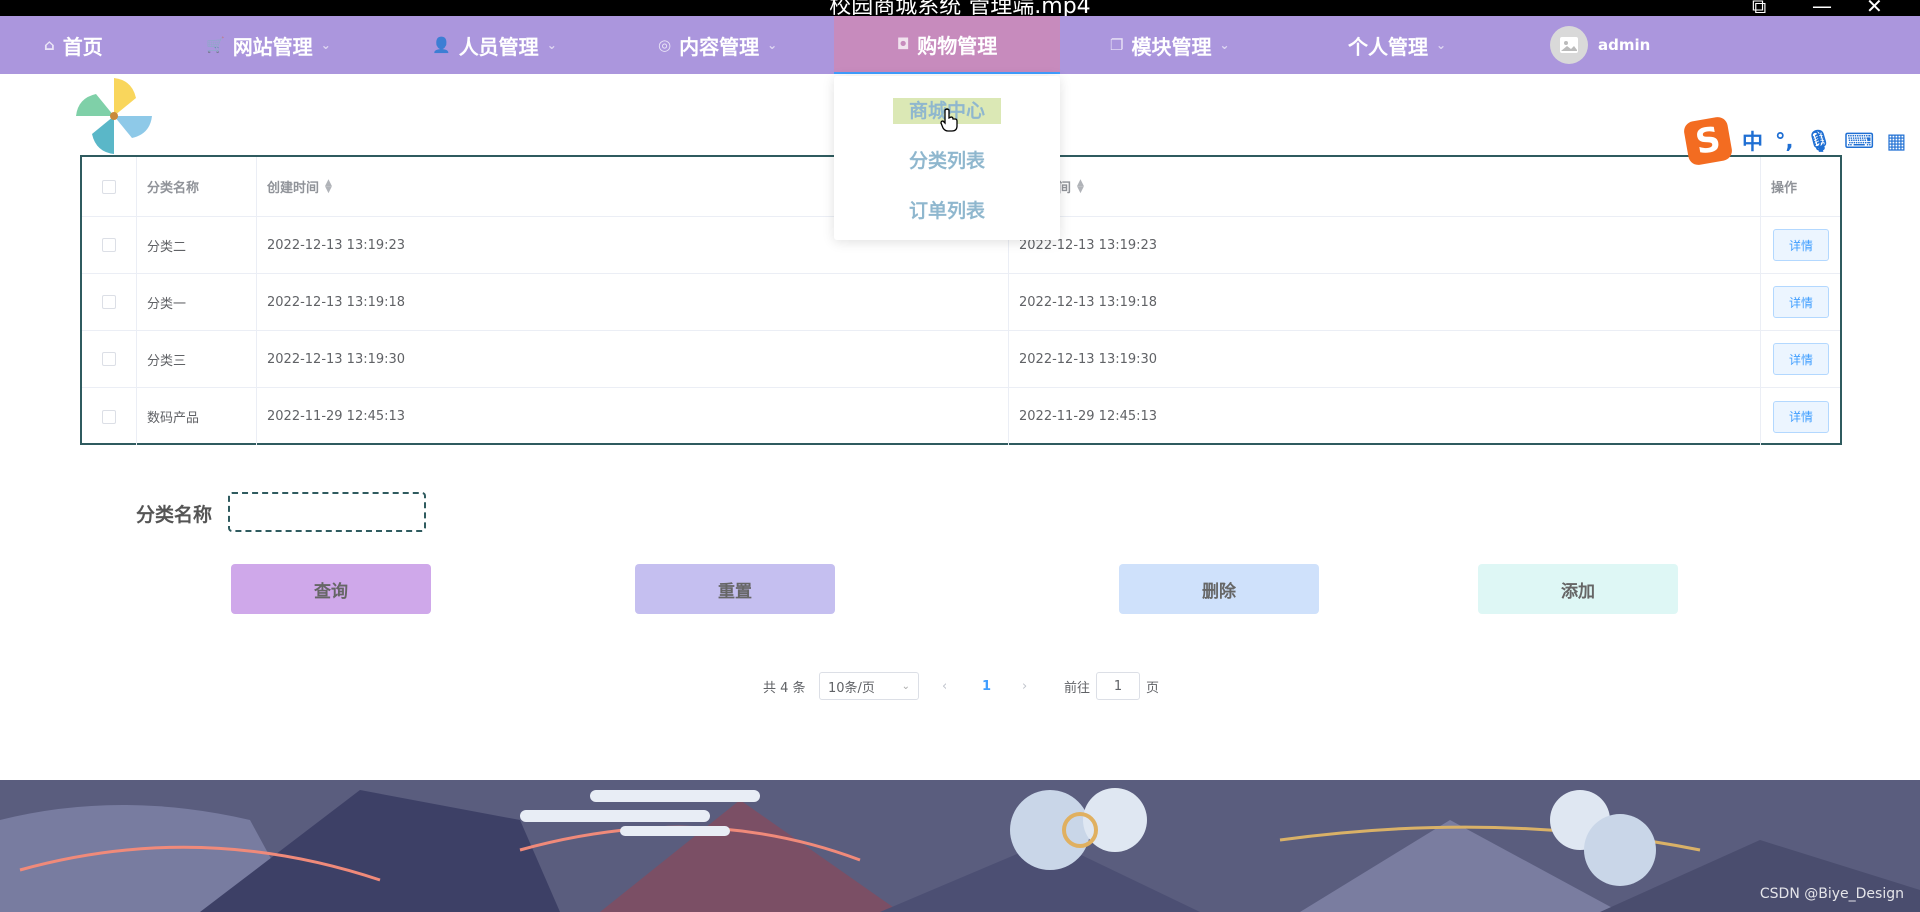  I want to click on pinwheel-logo, so click(114, 116).